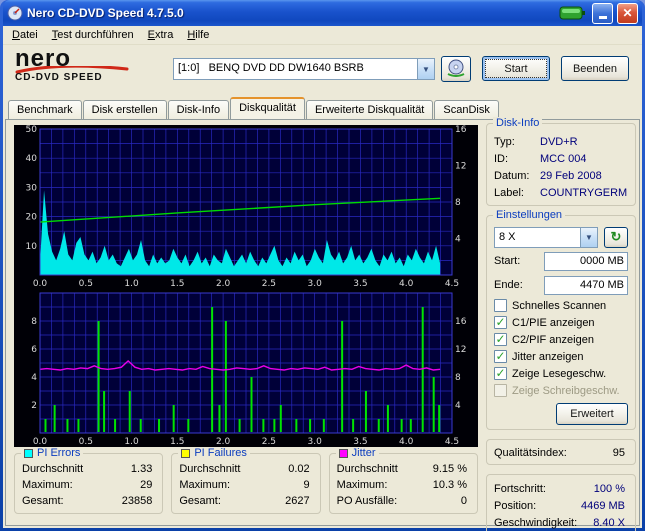 This screenshot has width=645, height=531. I want to click on refresh-disc-button: ↻, so click(616, 237).